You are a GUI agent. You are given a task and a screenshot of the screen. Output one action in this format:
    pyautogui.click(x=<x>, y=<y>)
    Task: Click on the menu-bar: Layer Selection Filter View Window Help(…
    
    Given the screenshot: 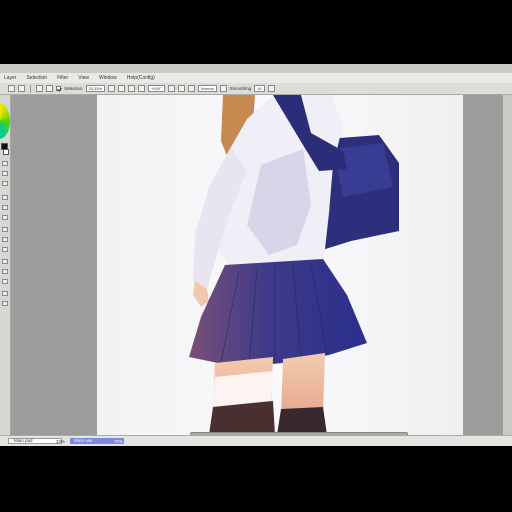 What is the action you would take?
    pyautogui.click(x=256, y=78)
    